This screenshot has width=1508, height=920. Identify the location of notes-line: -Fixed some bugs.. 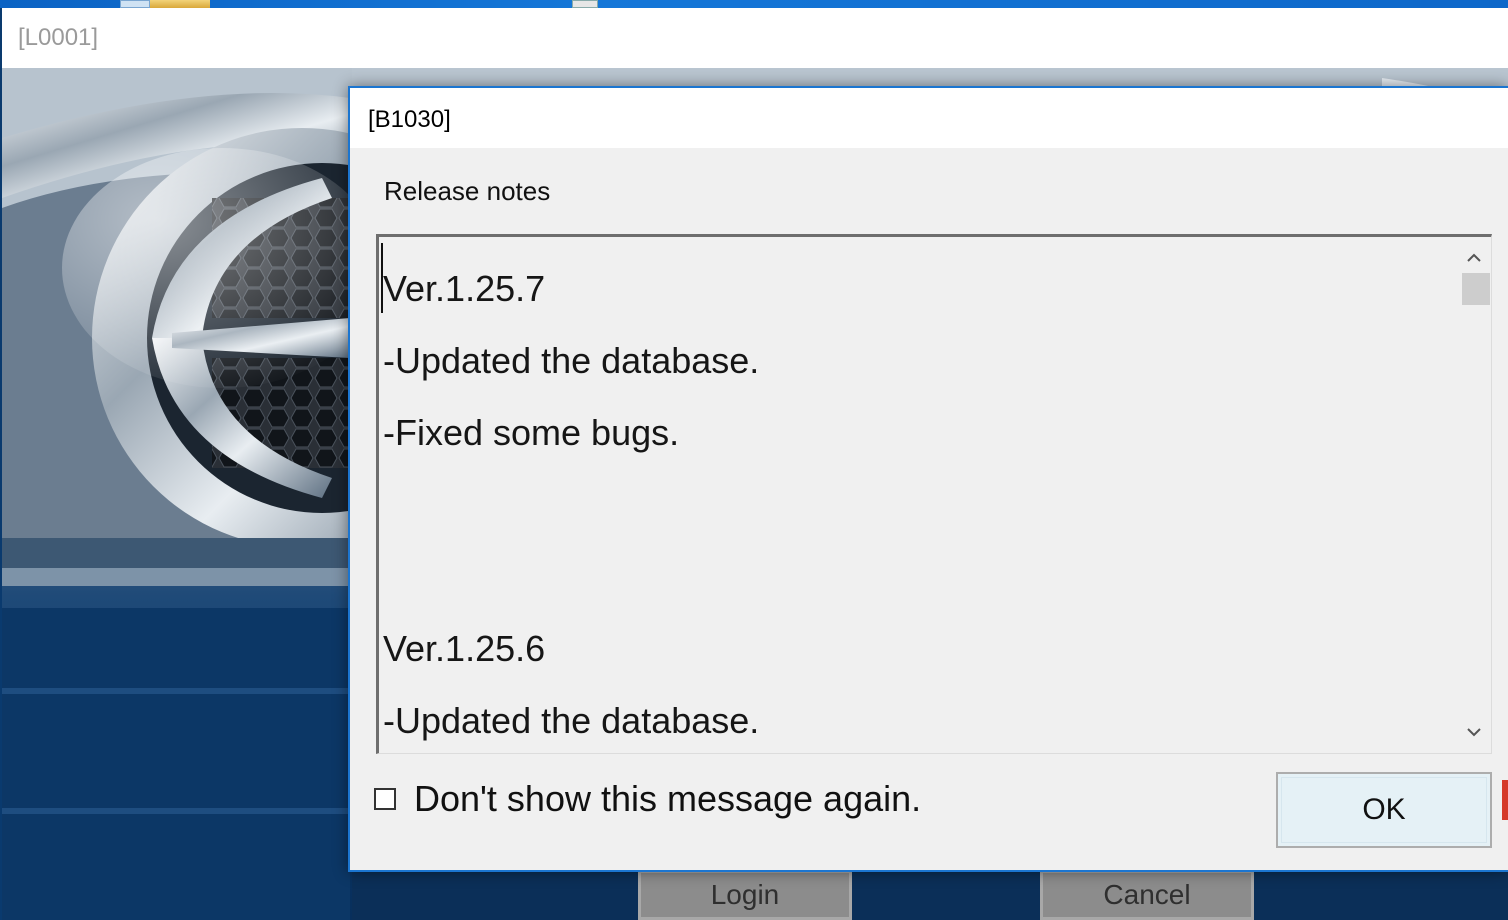
(531, 432).